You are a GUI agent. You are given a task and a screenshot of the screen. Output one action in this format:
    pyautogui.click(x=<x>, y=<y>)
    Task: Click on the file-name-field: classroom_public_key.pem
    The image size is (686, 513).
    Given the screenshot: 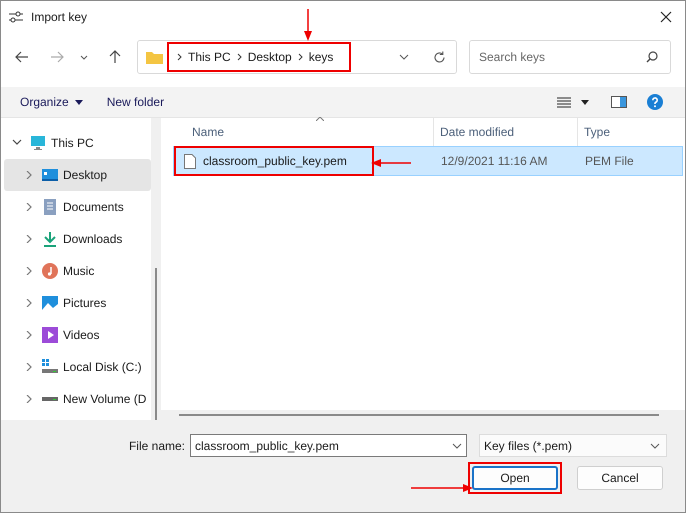 What is the action you would take?
    pyautogui.click(x=328, y=445)
    